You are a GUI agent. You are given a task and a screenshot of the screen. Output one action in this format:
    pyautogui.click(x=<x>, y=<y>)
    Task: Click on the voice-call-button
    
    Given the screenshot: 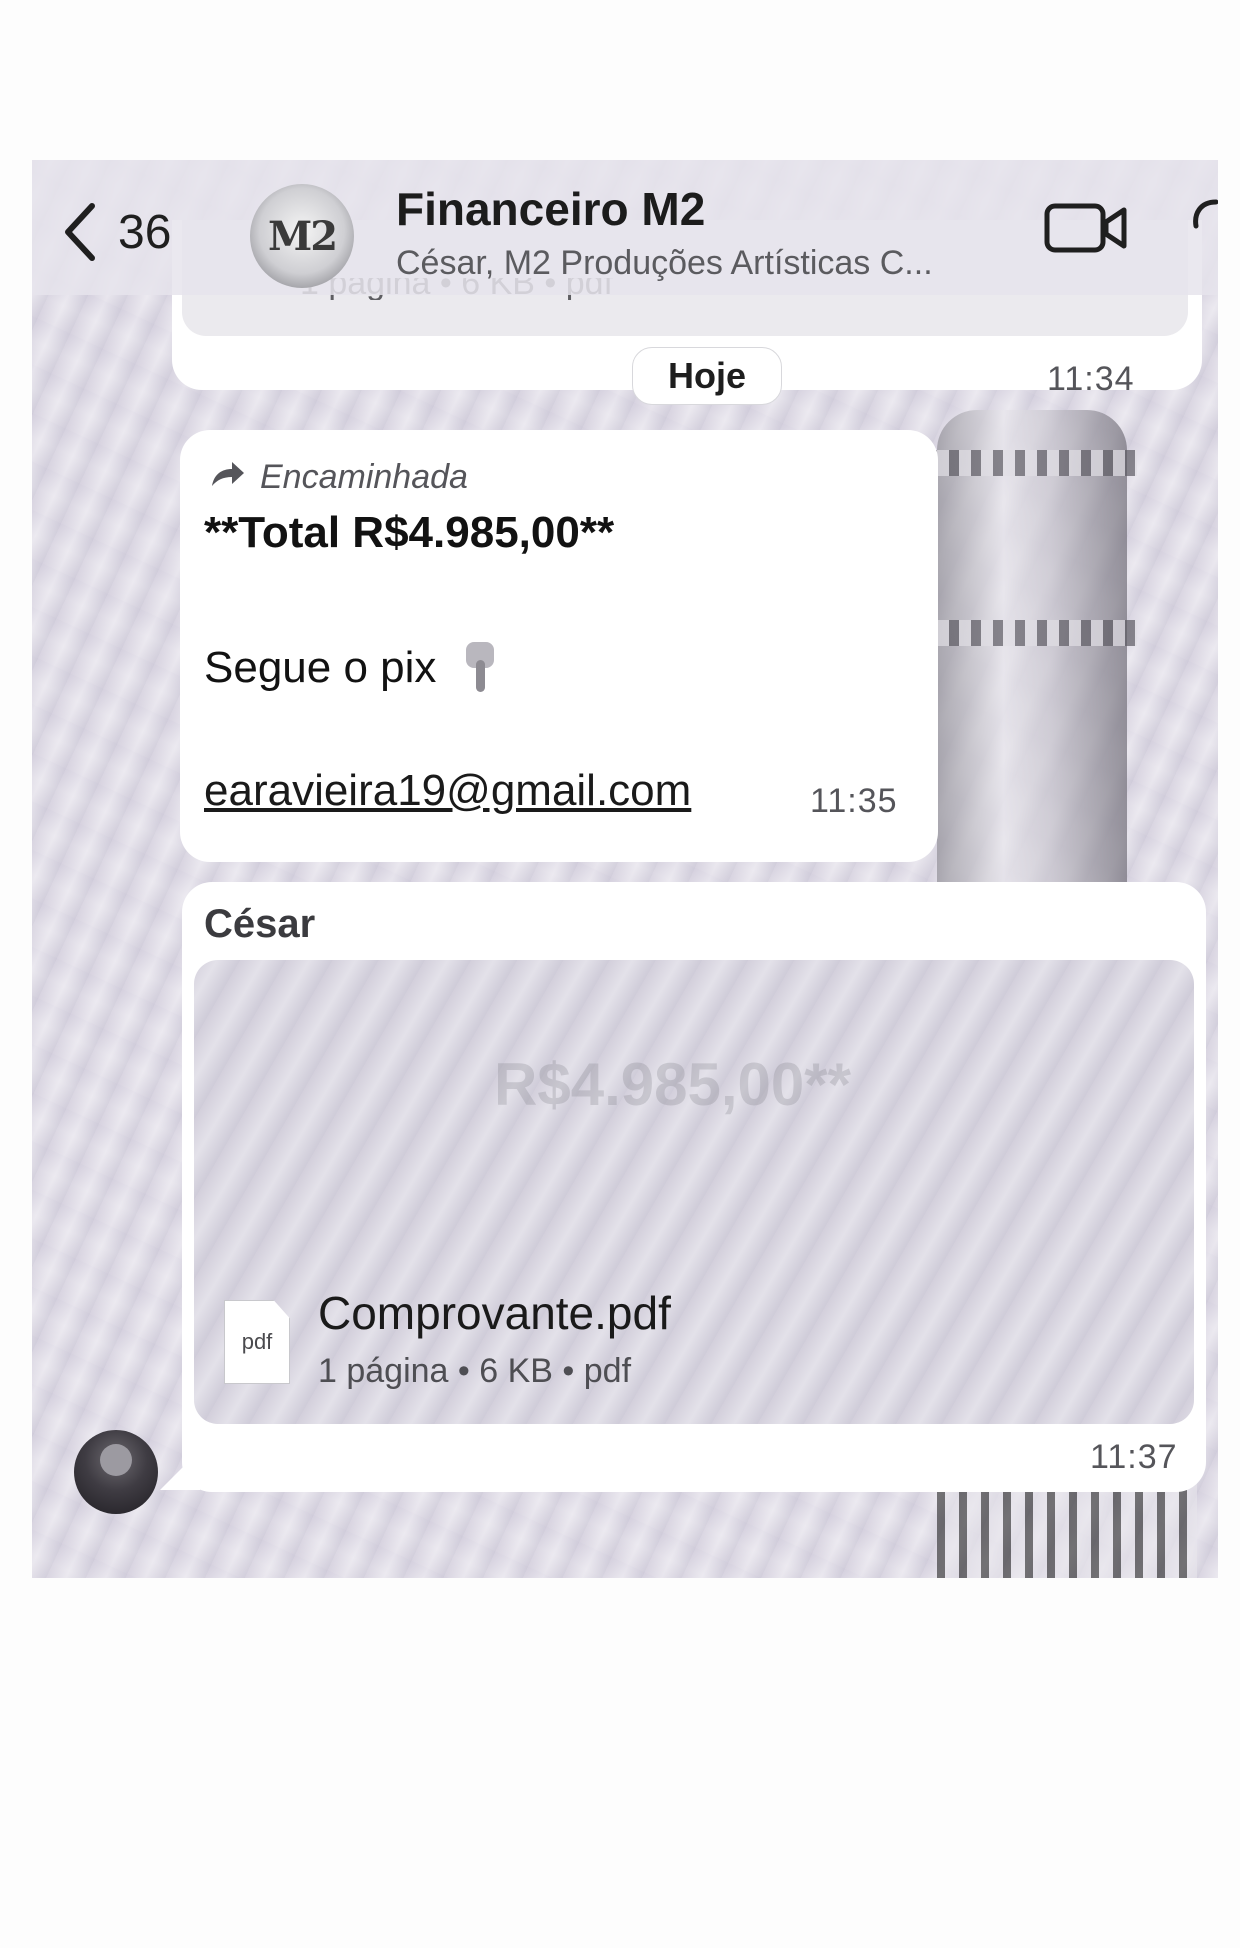 What is the action you would take?
    pyautogui.click(x=1204, y=226)
    